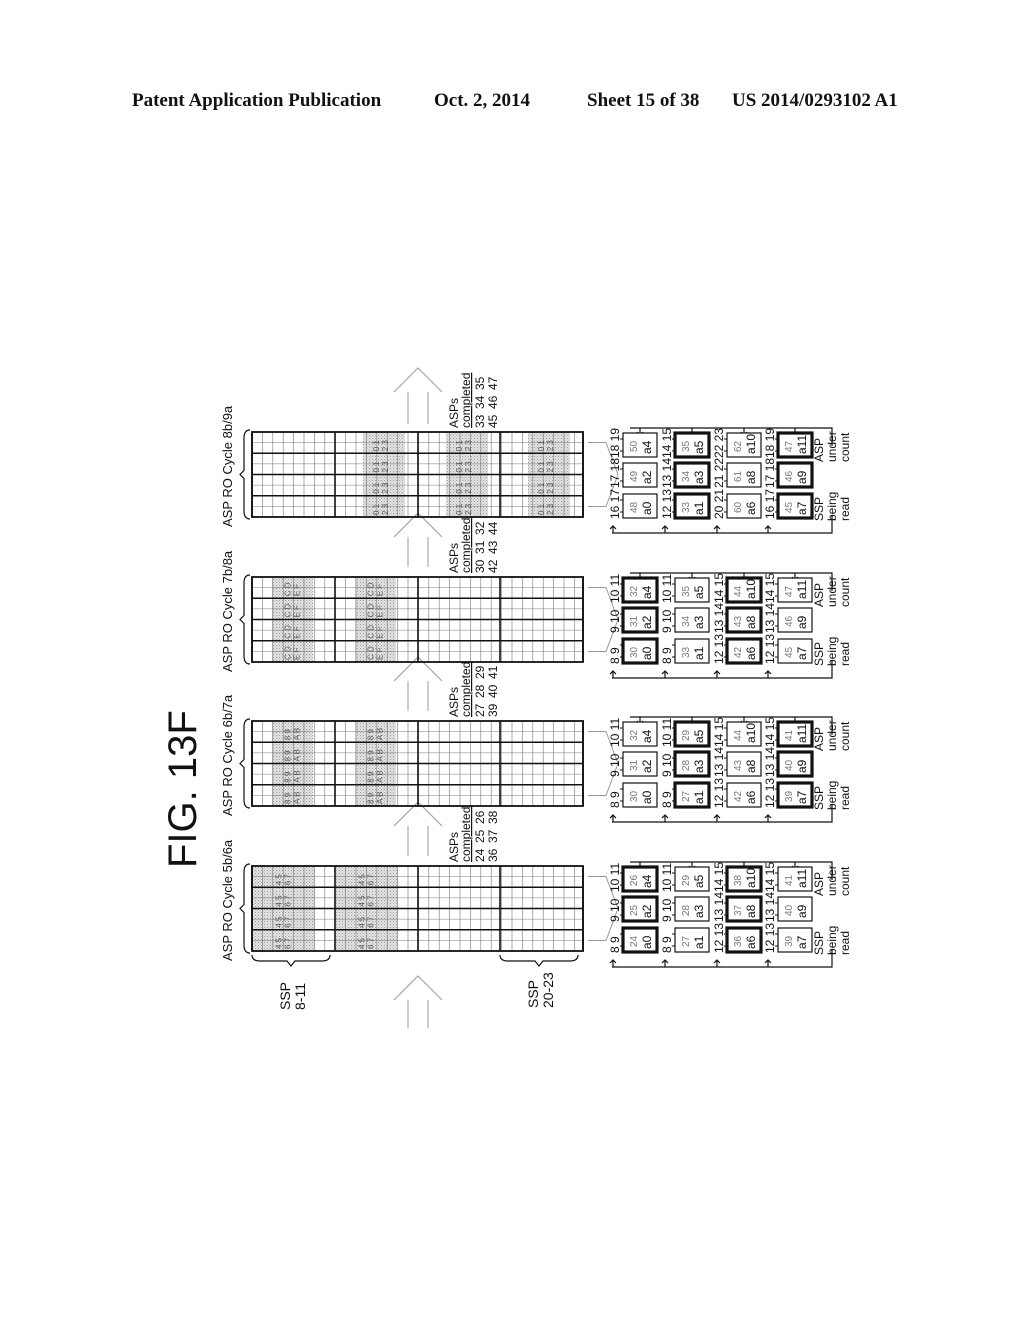 This screenshot has height=1320, width=1024. Describe the element at coordinates (751, 508) in the screenshot. I see `asp-name: a6` at that location.